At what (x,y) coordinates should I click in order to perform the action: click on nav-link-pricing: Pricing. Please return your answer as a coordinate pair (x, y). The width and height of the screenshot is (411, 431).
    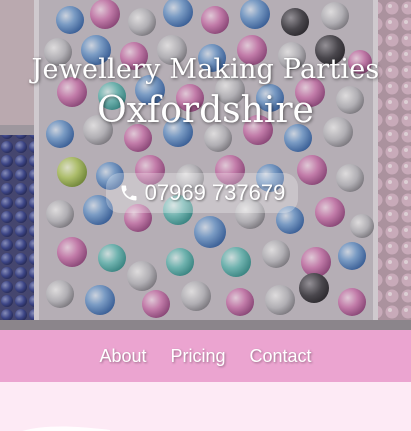
    Looking at the image, I should click on (197, 356).